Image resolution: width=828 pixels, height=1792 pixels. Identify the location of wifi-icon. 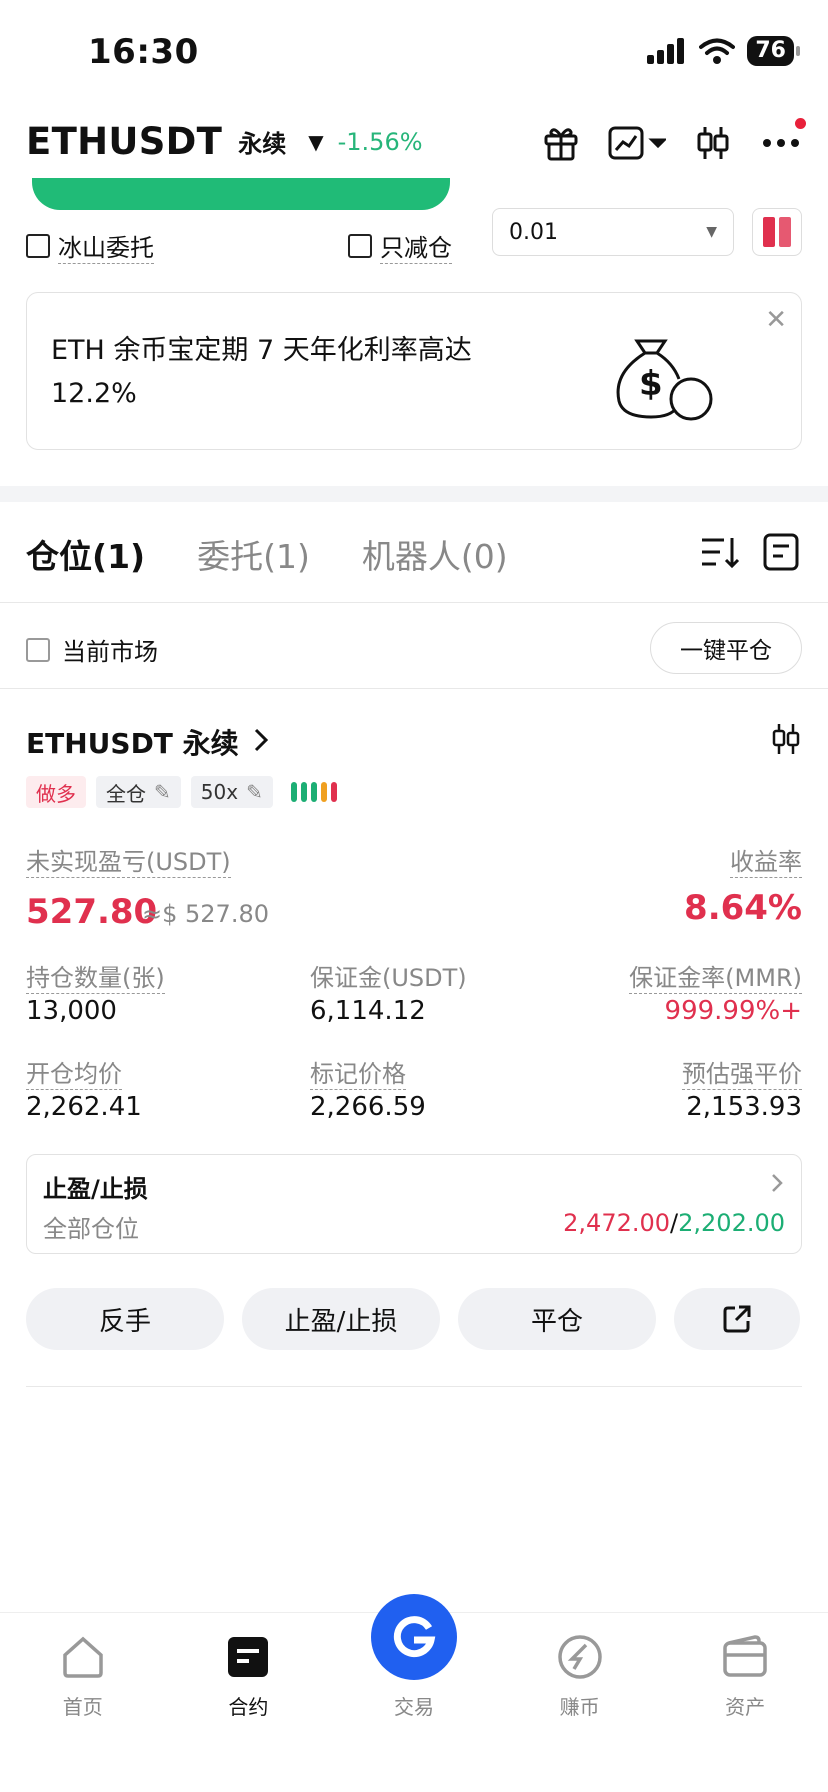
(717, 51).